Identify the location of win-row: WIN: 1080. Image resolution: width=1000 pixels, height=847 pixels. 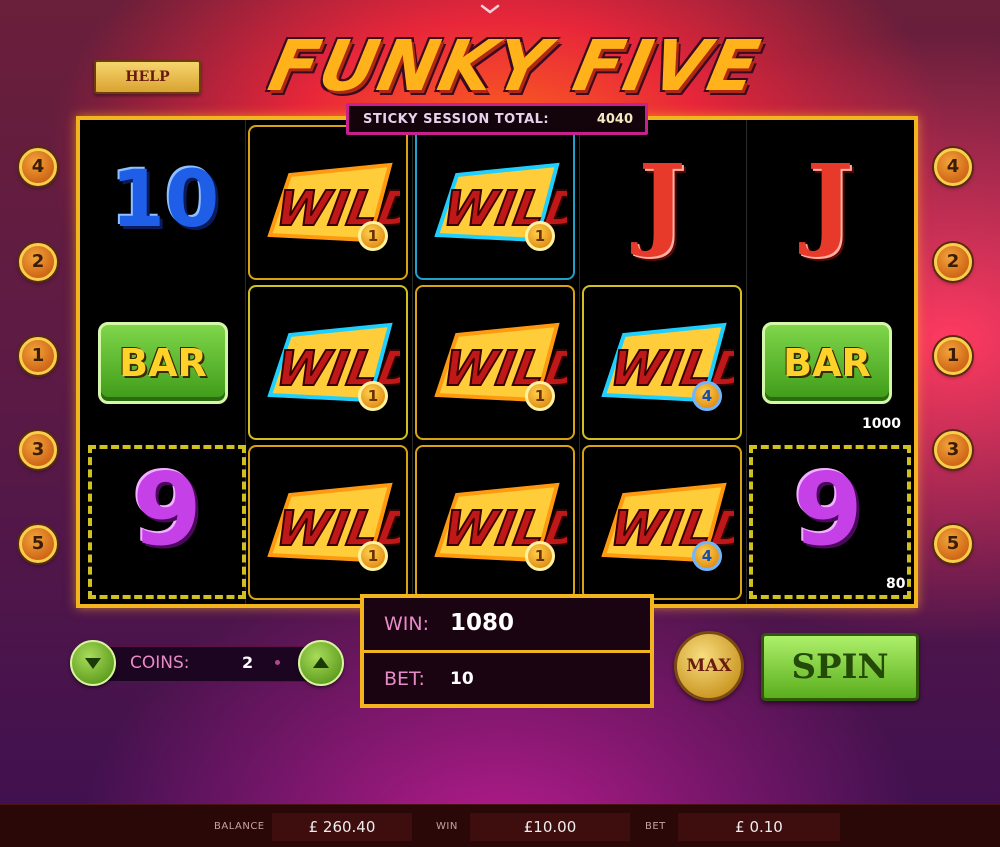
(507, 625).